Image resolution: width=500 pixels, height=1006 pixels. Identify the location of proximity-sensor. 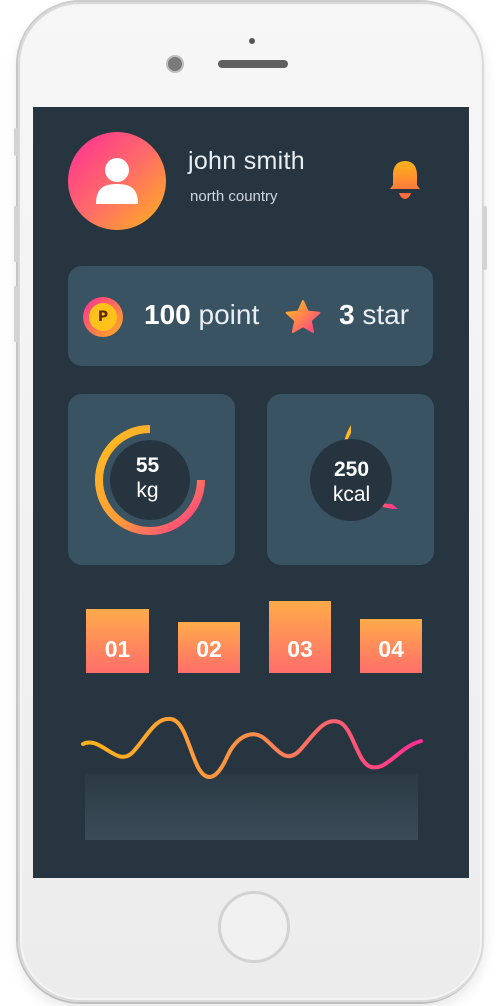
(252, 41).